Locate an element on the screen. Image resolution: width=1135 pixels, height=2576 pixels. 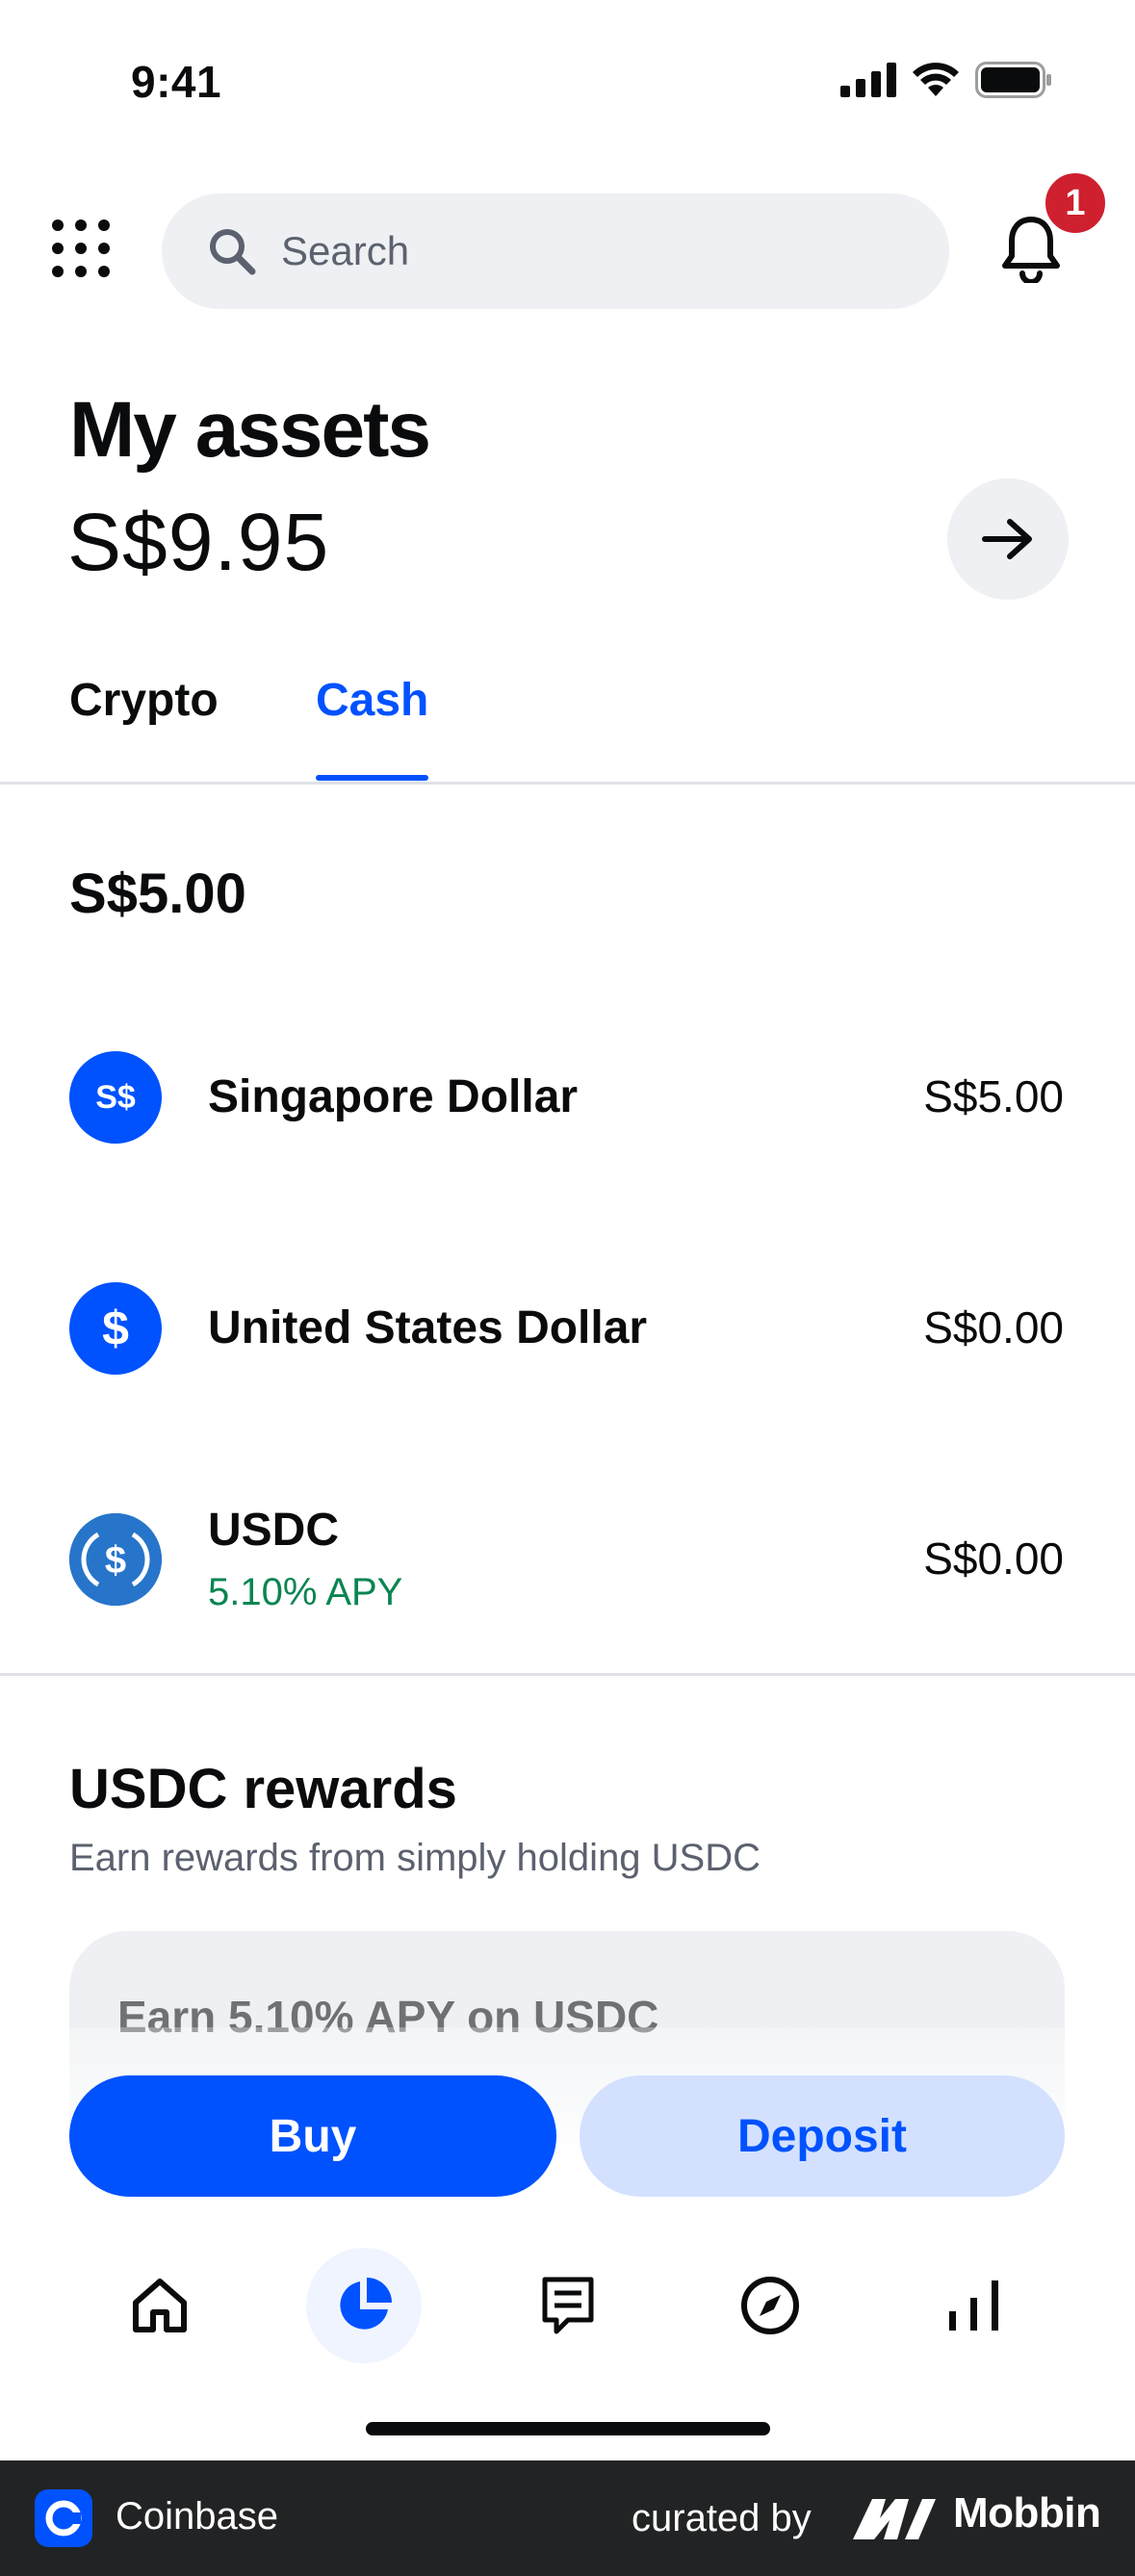
portfolio-icon is located at coordinates (366, 2304).